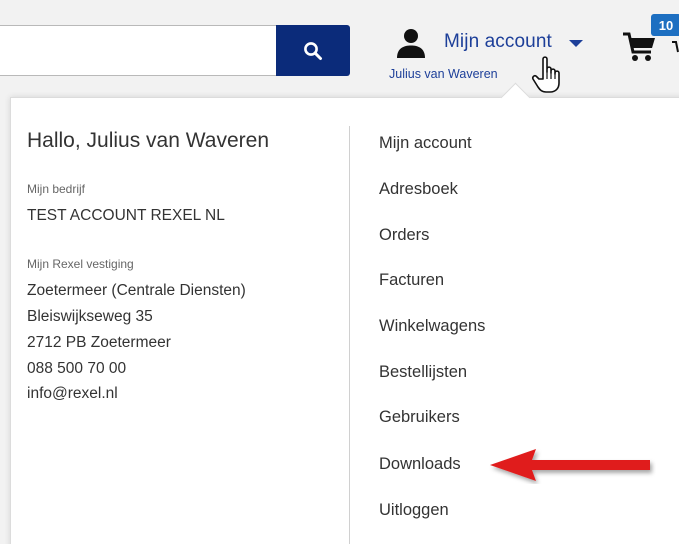  Describe the element at coordinates (349, 335) in the screenshot. I see `panel-divider` at that location.